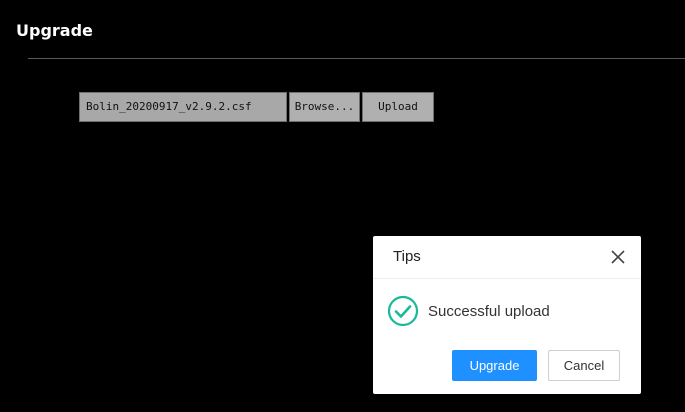 The height and width of the screenshot is (412, 685). Describe the element at coordinates (183, 107) in the screenshot. I see `file-name-field: Bolin_20200917_v2.9.2.csf` at that location.